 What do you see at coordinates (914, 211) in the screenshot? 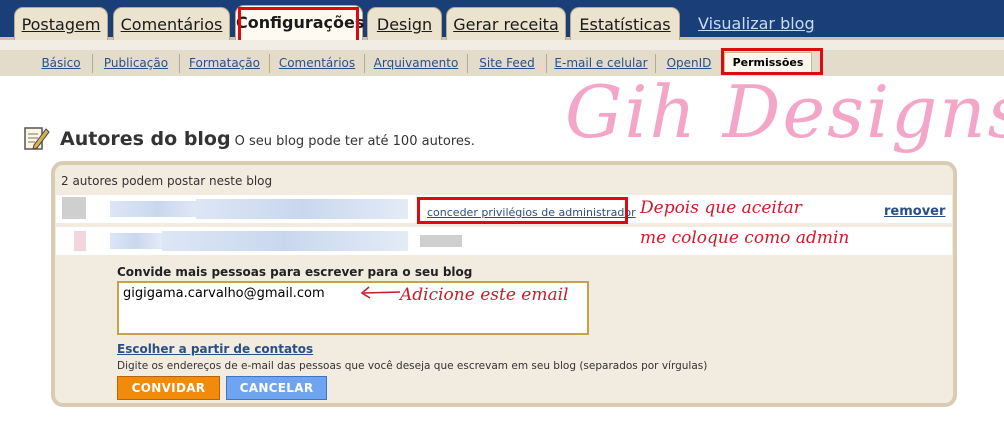
I see `remove-author-link: remover` at bounding box center [914, 211].